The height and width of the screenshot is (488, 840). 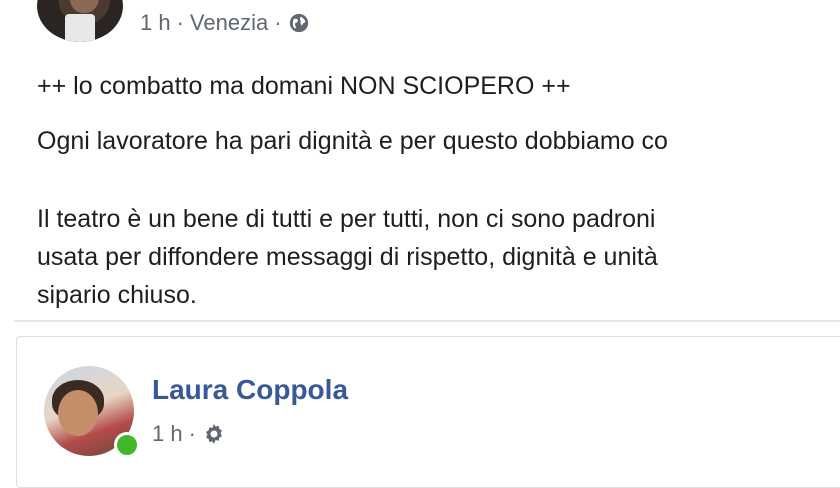 I want to click on card-meta: 1 h ·, so click(x=189, y=434).